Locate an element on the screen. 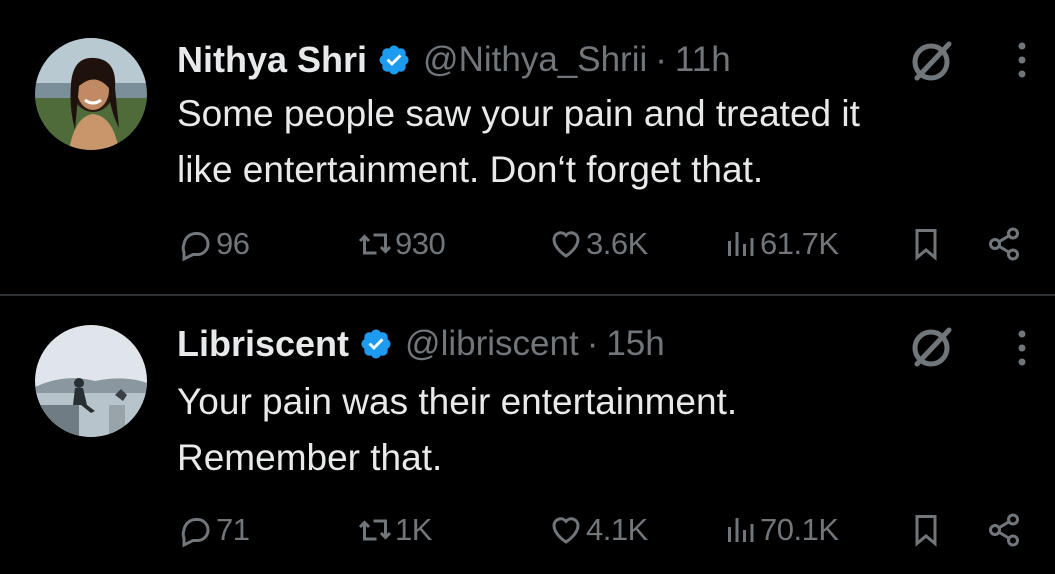 This screenshot has height=574, width=1055. author-name: Nithya Shri is located at coordinates (272, 60).